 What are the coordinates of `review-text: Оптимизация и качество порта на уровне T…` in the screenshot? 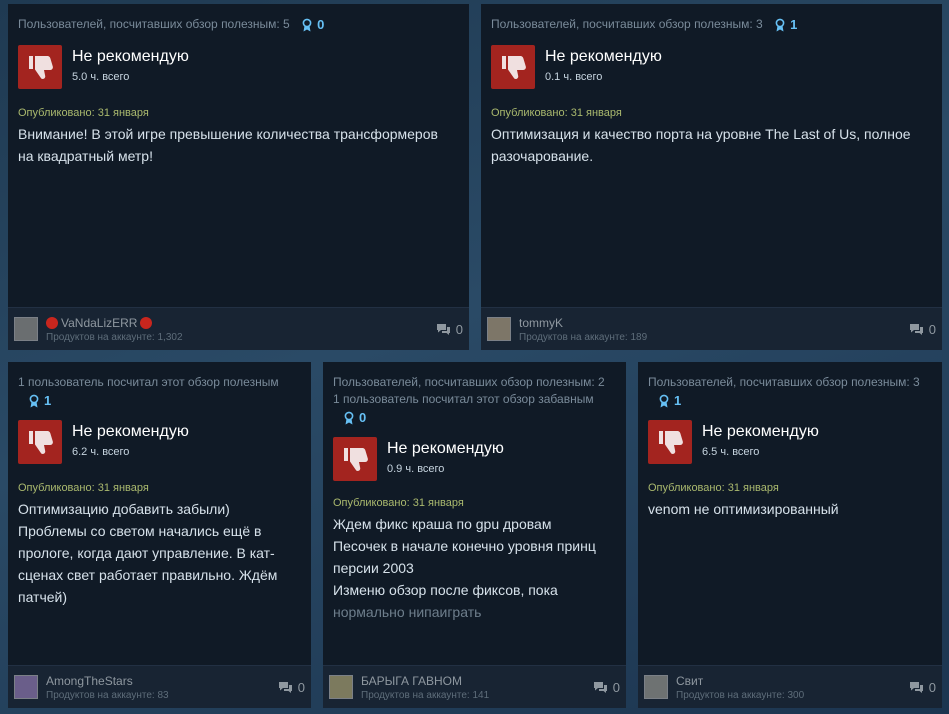 It's located at (701, 145).